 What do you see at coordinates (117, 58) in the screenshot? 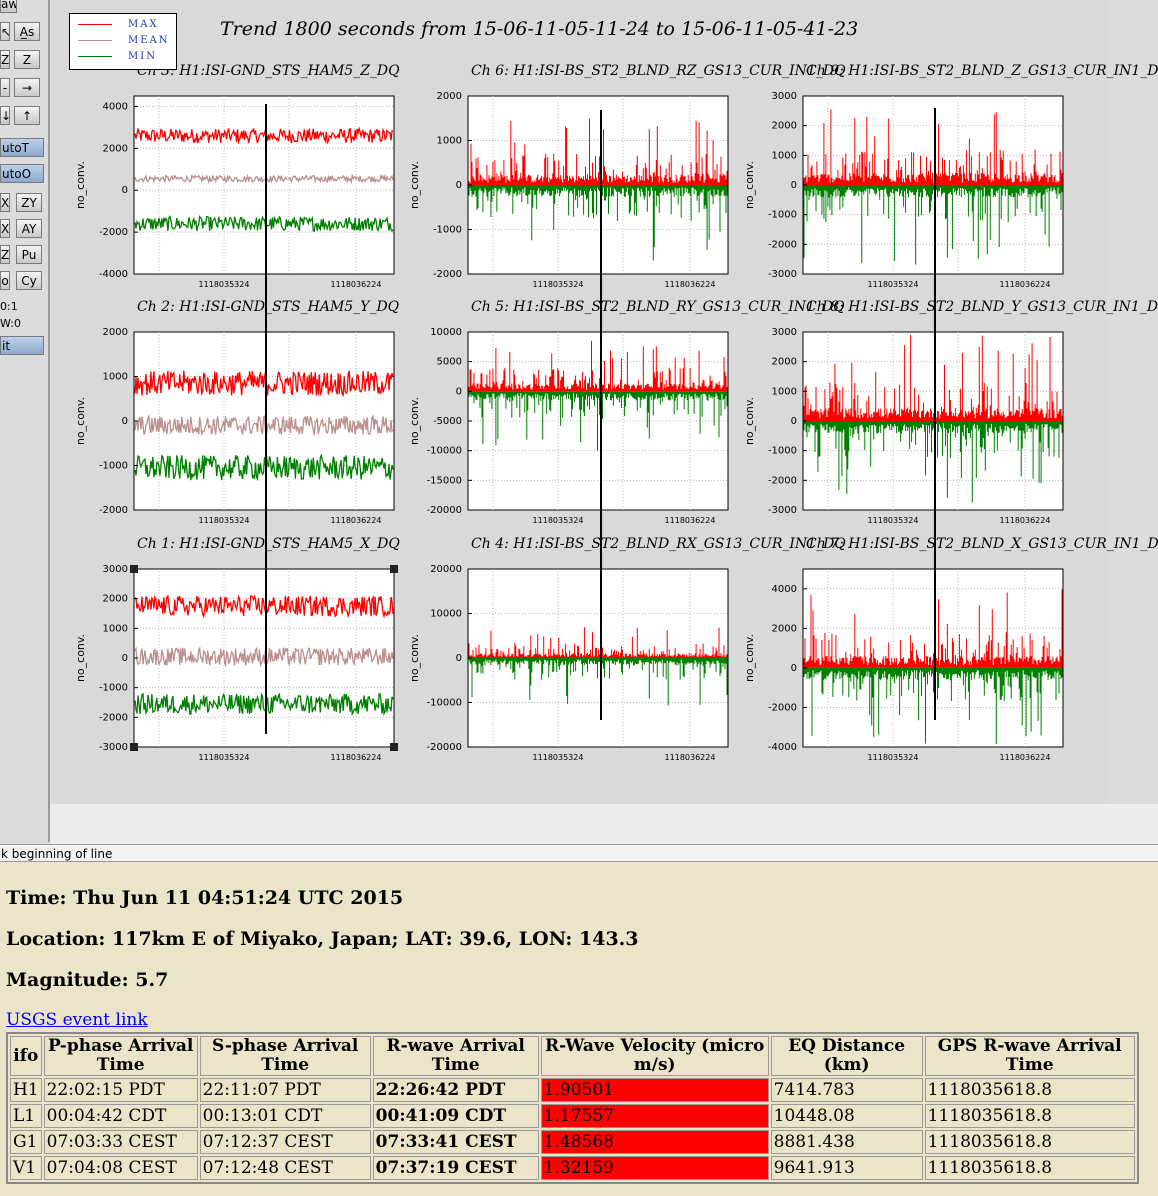
I see `legend-min: MIN` at bounding box center [117, 58].